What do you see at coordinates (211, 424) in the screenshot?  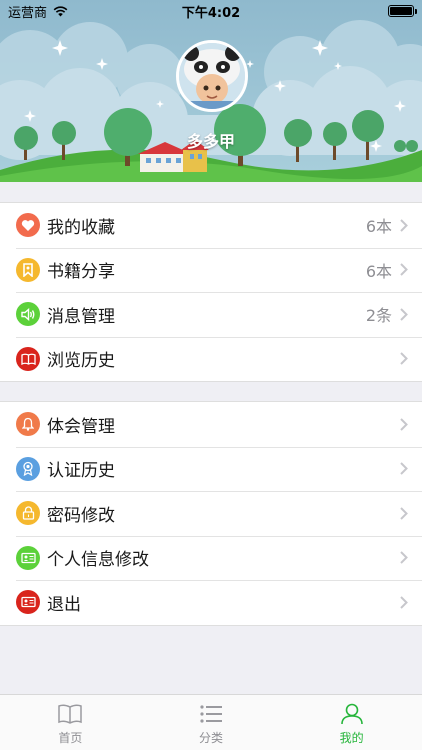 I see `menu-item-experience: 体会管理` at bounding box center [211, 424].